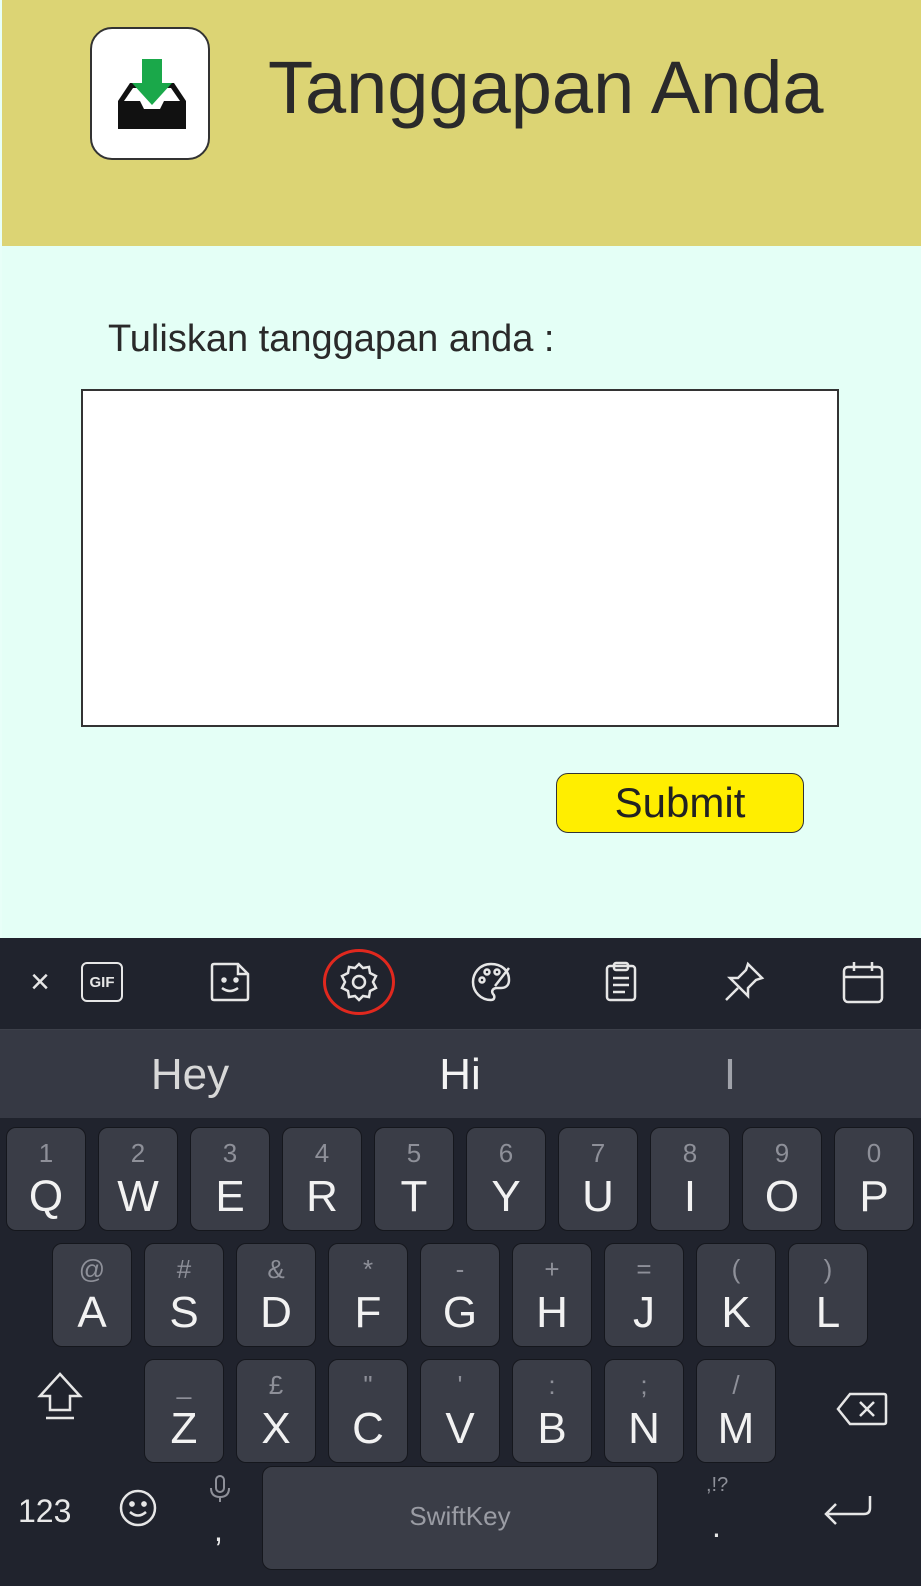 The width and height of the screenshot is (921, 1586). I want to click on suggestion-i: I, so click(730, 1075).